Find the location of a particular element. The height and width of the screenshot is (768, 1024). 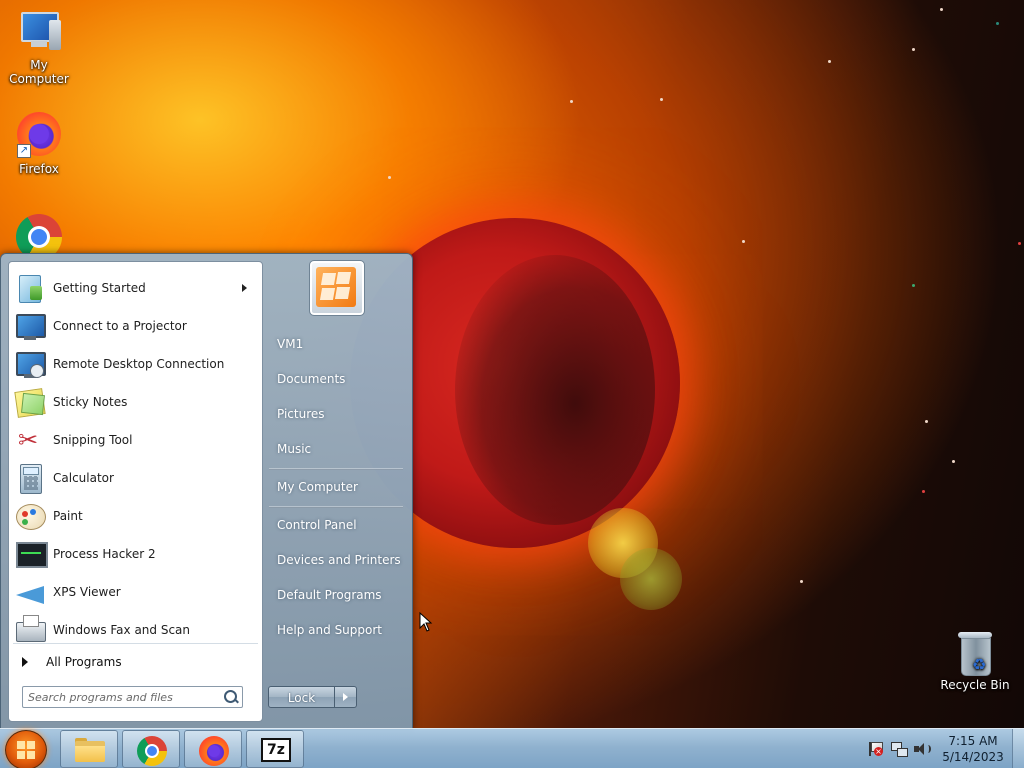

taskbar-chrome is located at coordinates (151, 749).